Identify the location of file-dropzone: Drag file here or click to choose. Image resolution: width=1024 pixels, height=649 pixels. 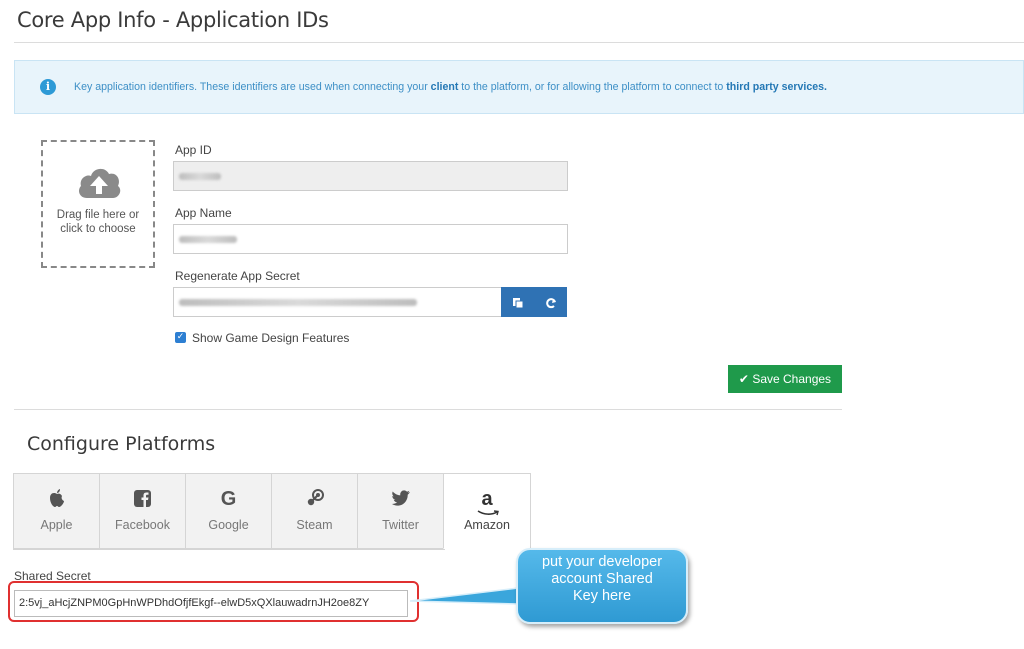
(98, 204).